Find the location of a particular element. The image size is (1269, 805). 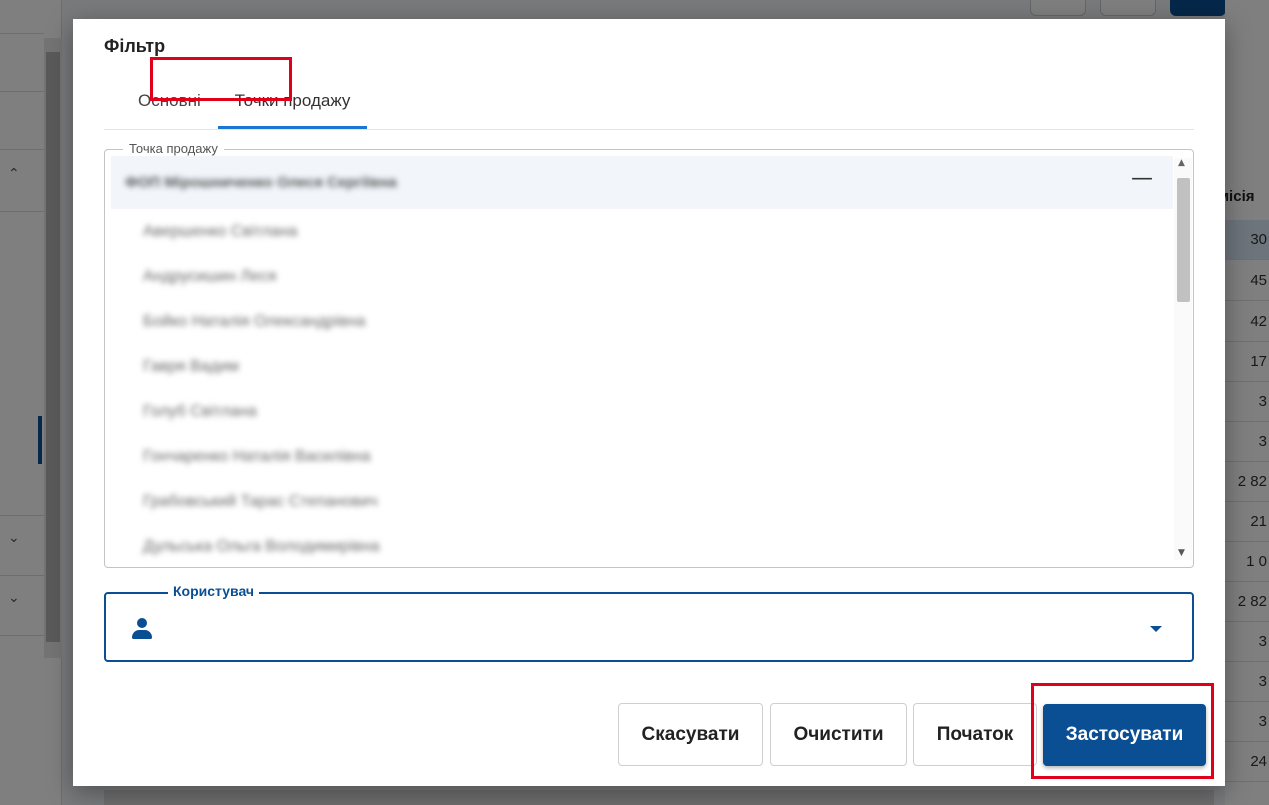

scroll-down-icon: ▼ is located at coordinates (1181, 553).